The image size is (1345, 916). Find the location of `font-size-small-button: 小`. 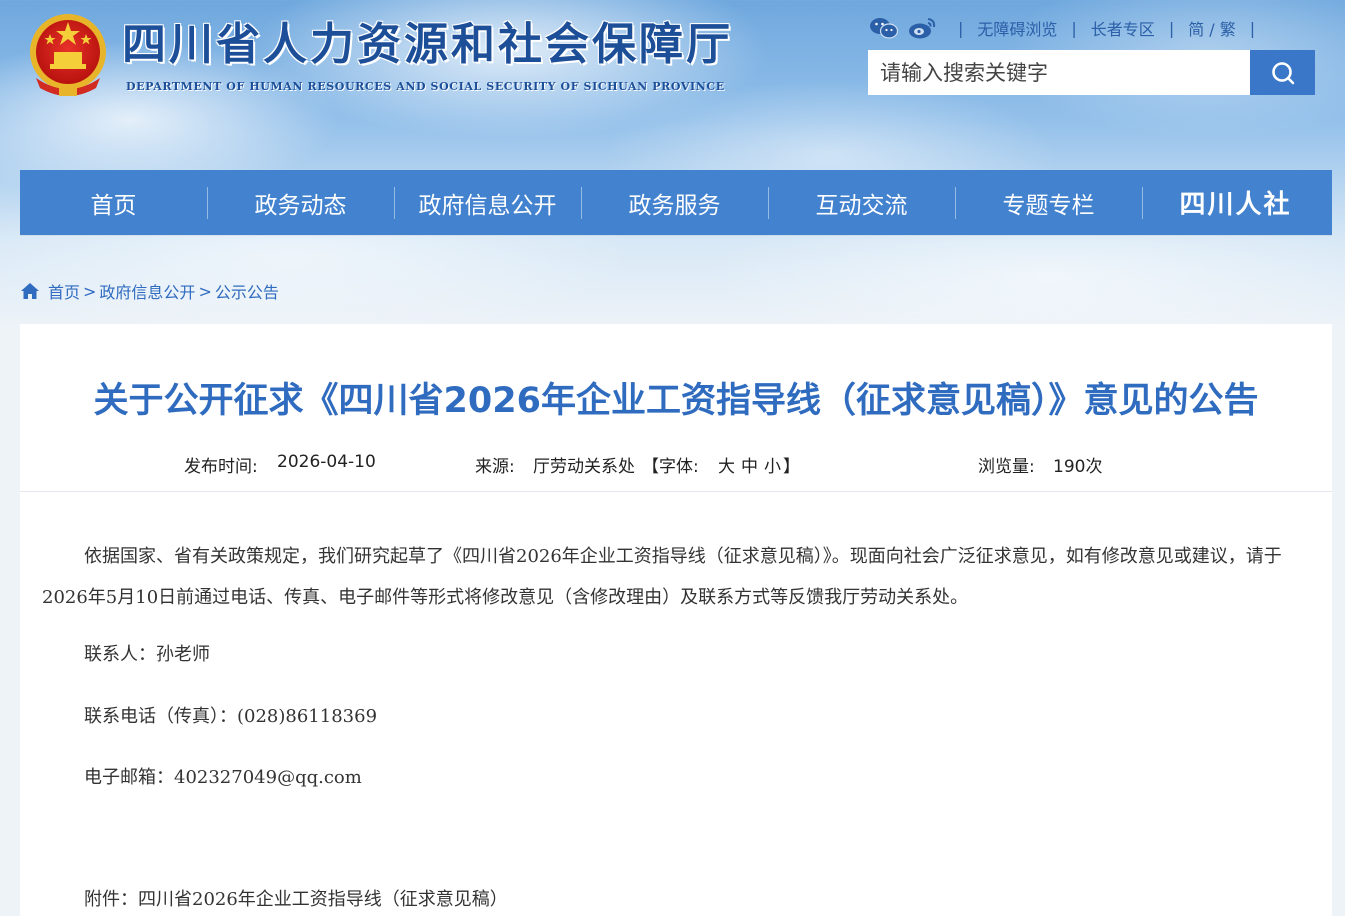

font-size-small-button: 小 is located at coordinates (772, 464).